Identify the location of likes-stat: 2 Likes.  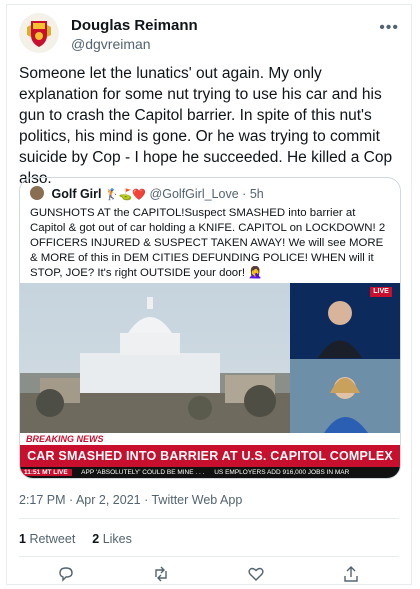
(112, 539).